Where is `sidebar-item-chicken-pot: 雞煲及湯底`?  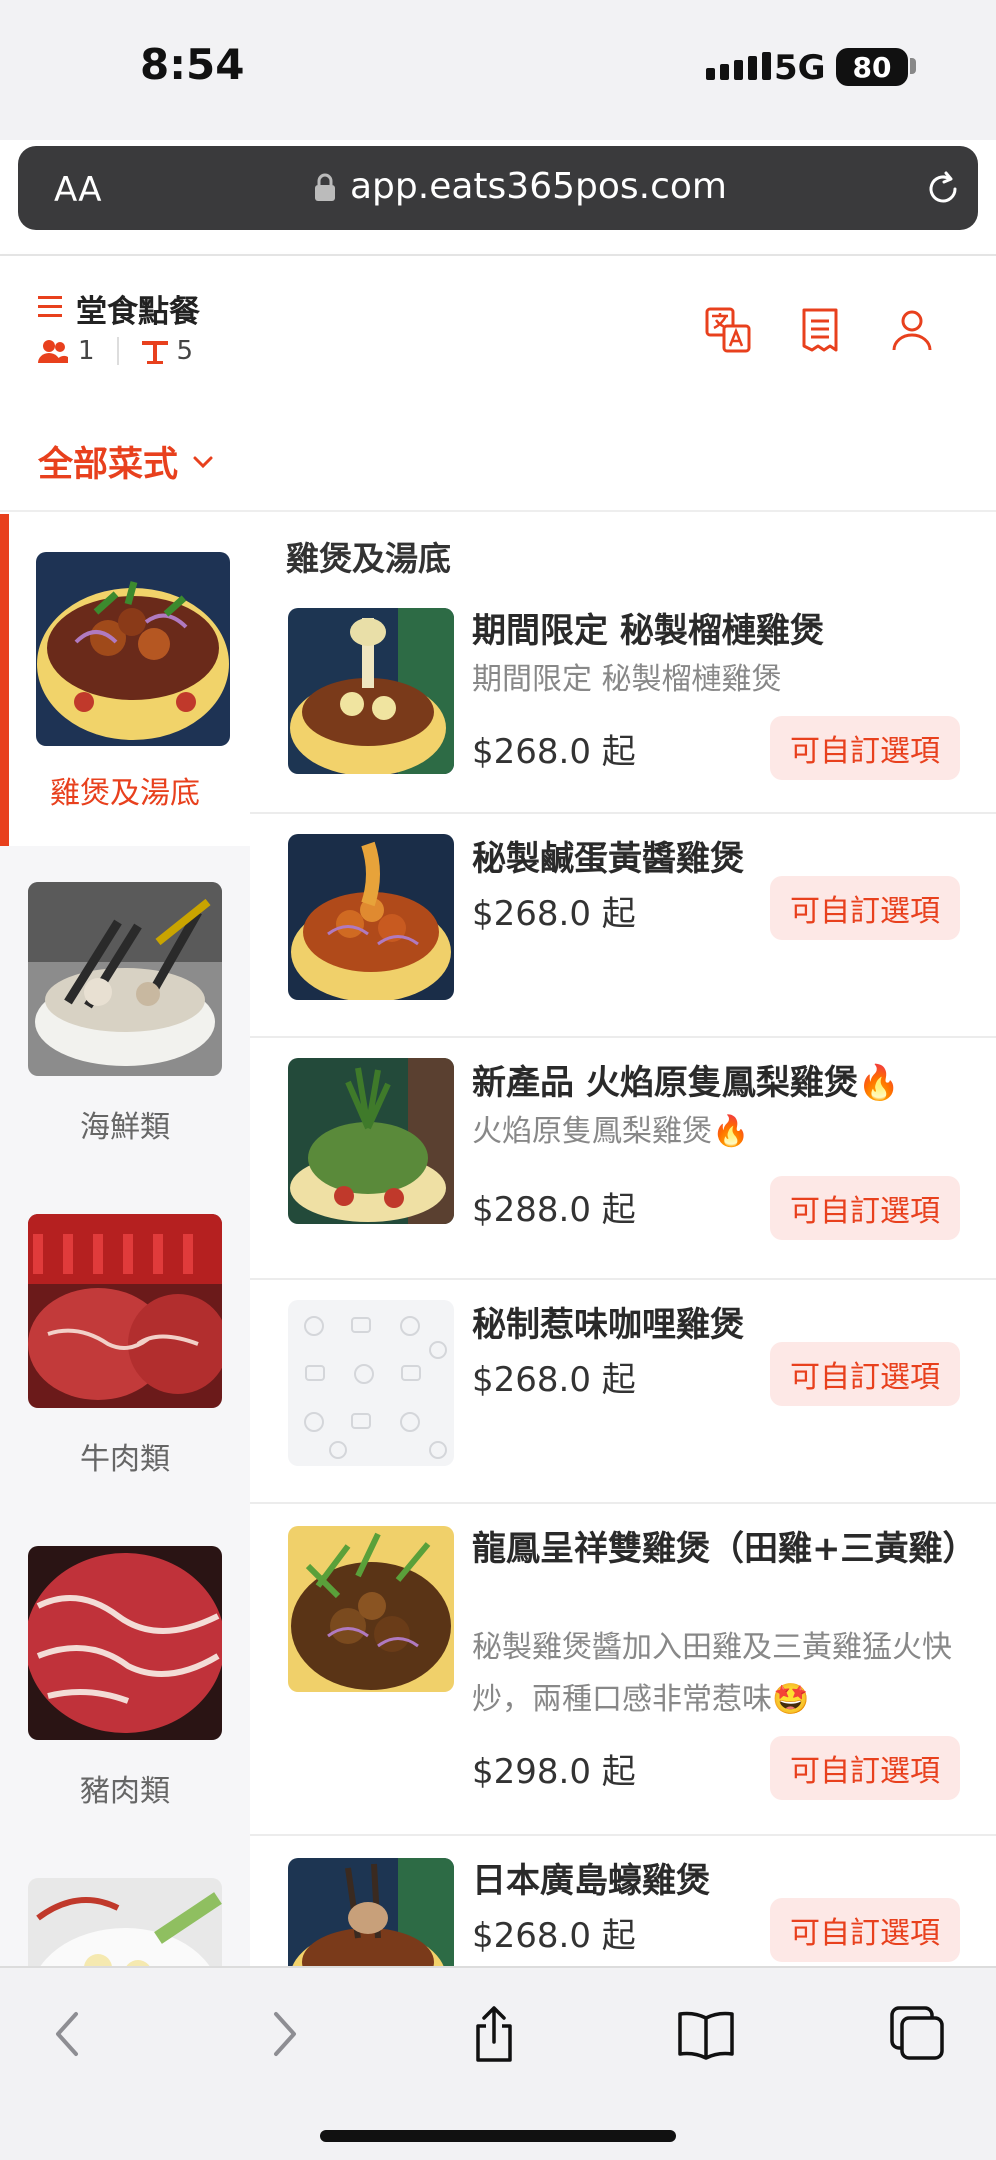 sidebar-item-chicken-pot: 雞煲及湯底 is located at coordinates (125, 680).